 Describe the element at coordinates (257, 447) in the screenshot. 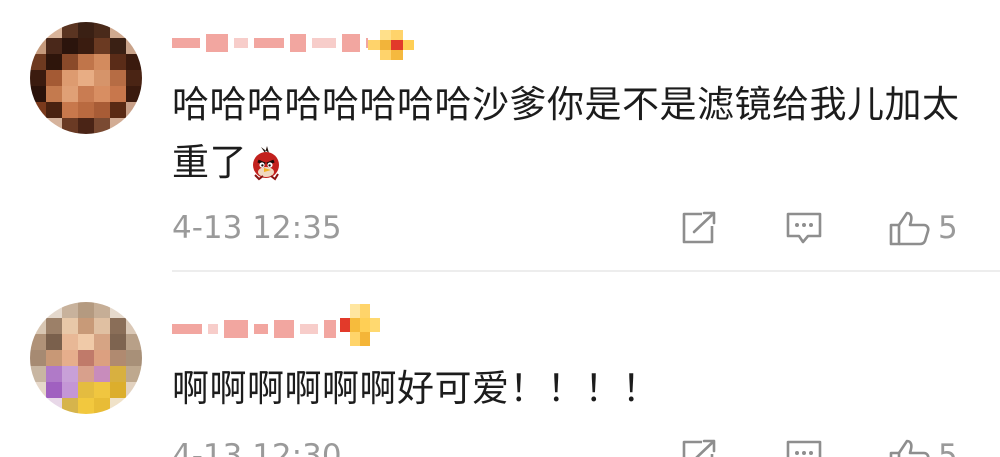

I see `timestamp: 4-13 12:30` at that location.